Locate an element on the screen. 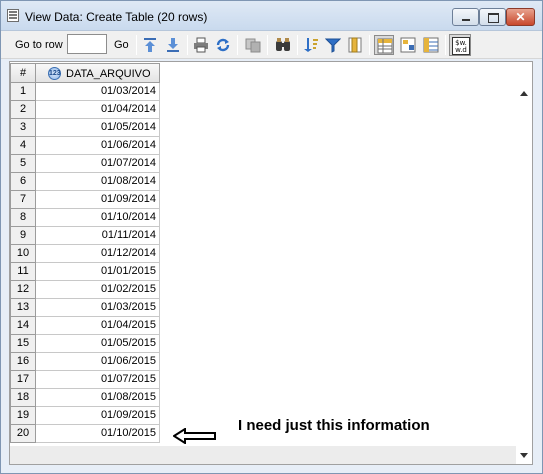 This screenshot has width=543, height=474. cell-data-arquivo: 01/08/2014 is located at coordinates (98, 182).